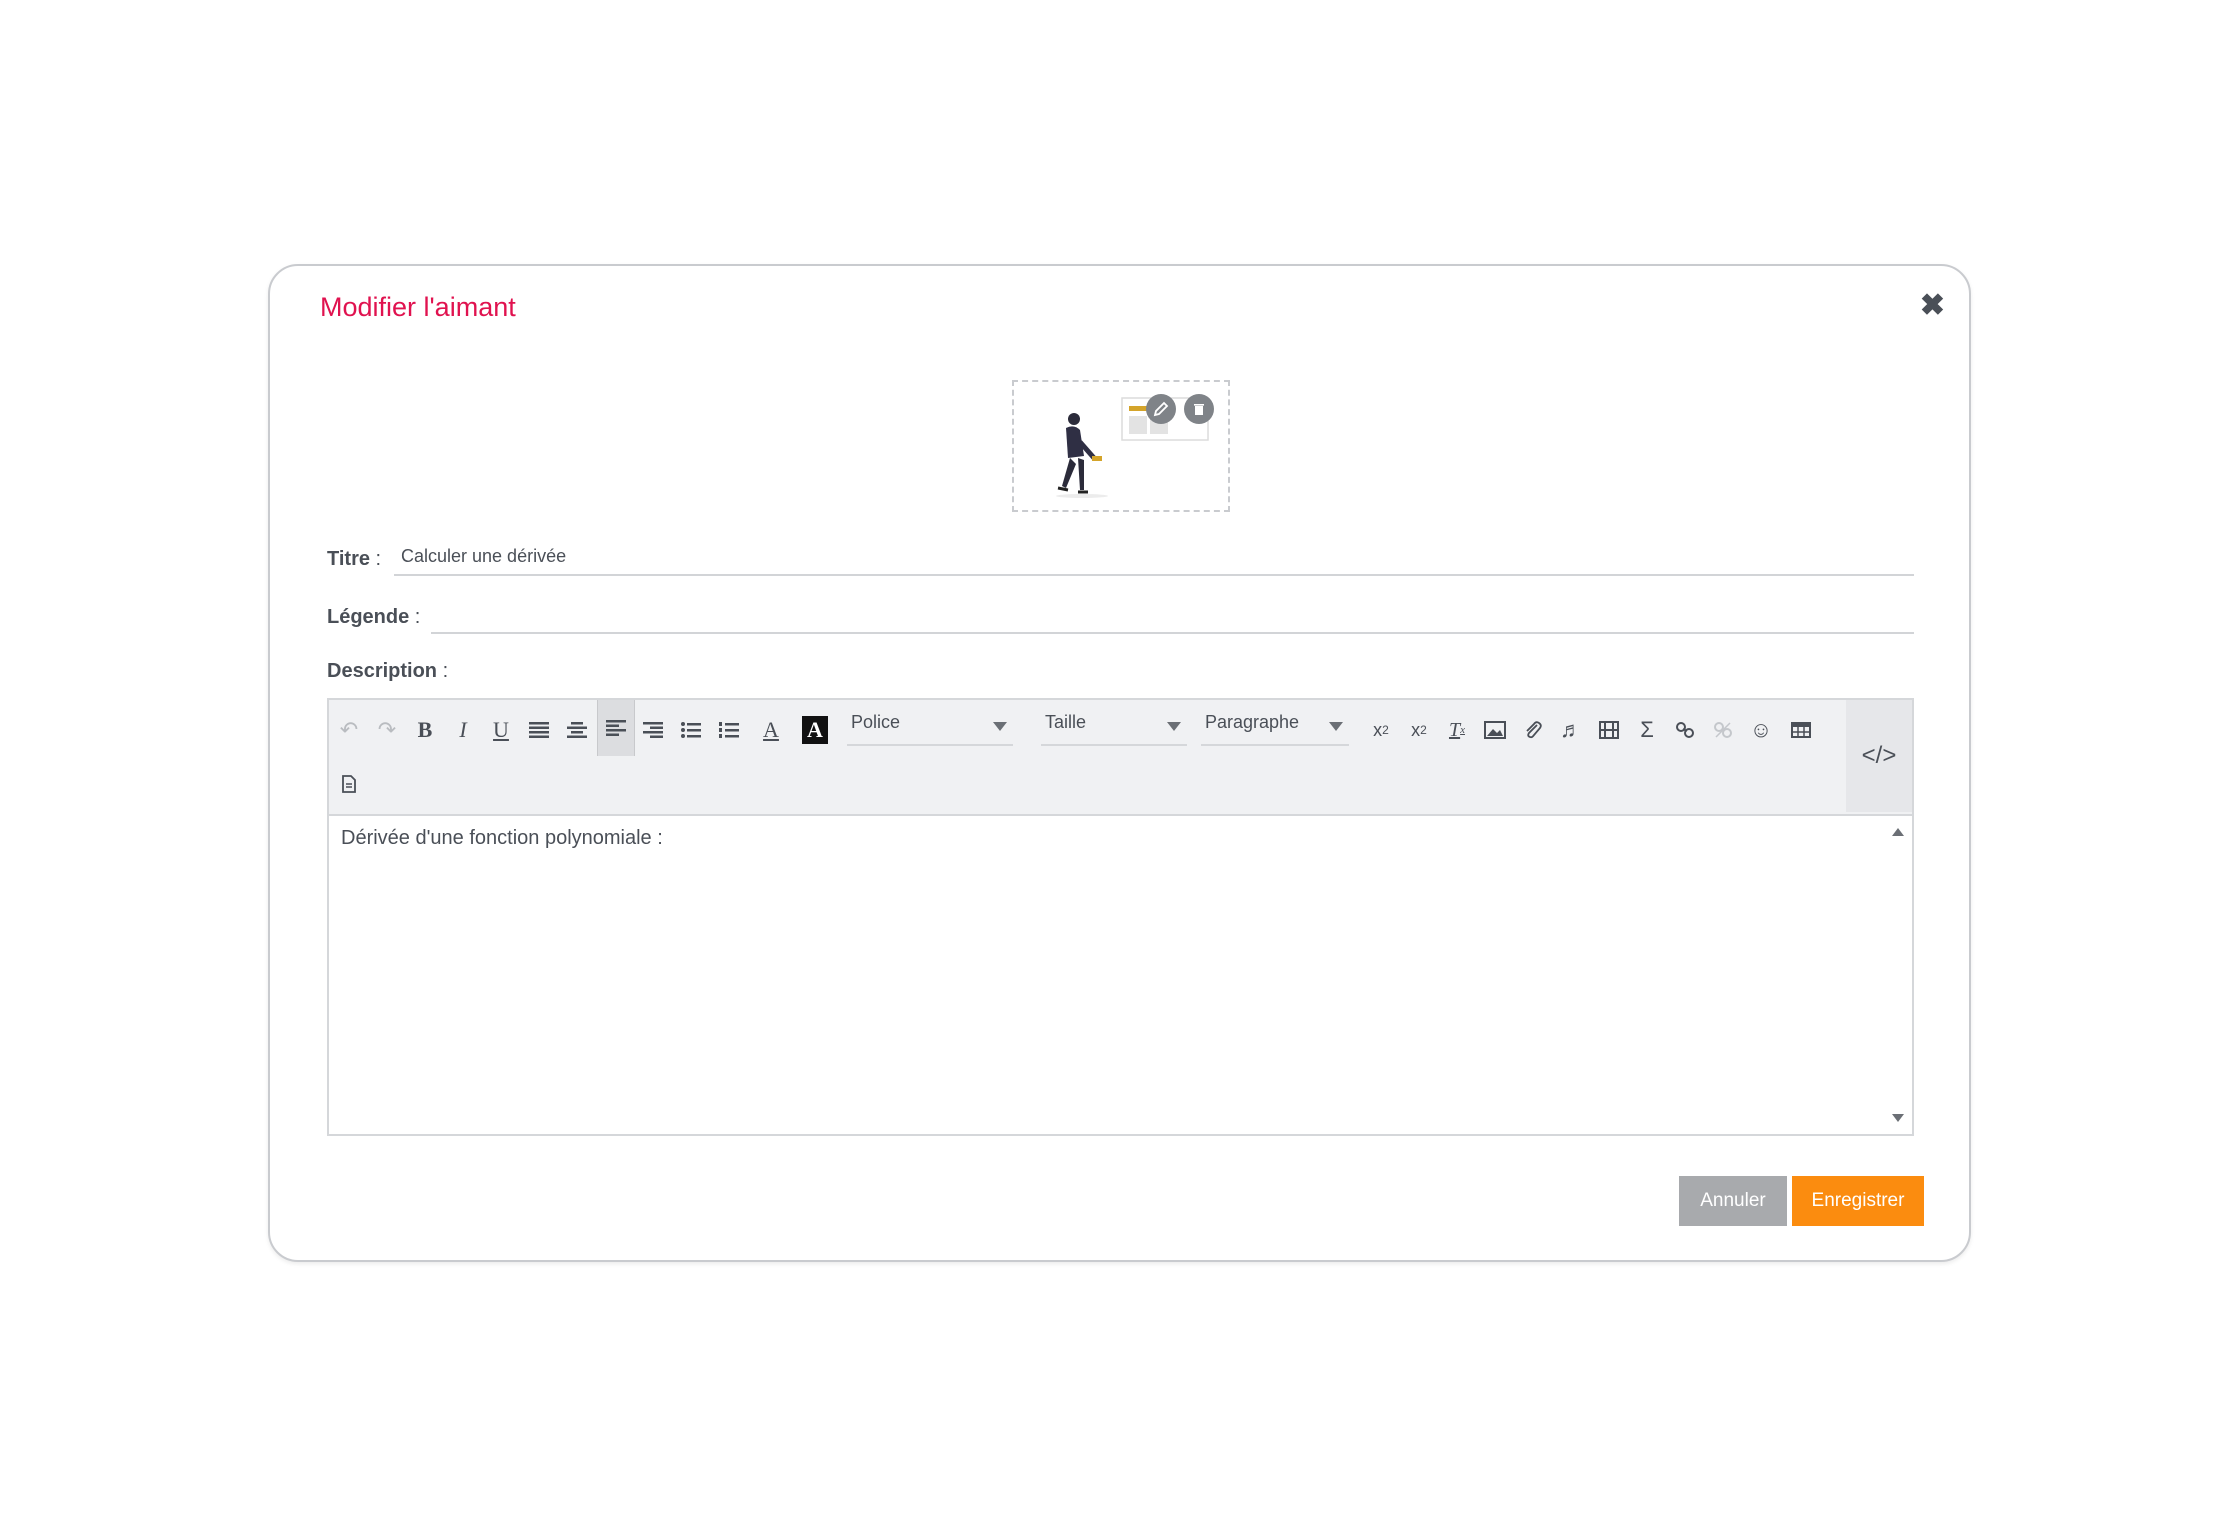 This screenshot has width=2227, height=1528. Describe the element at coordinates (349, 784) in the screenshot. I see `document-icon` at that location.